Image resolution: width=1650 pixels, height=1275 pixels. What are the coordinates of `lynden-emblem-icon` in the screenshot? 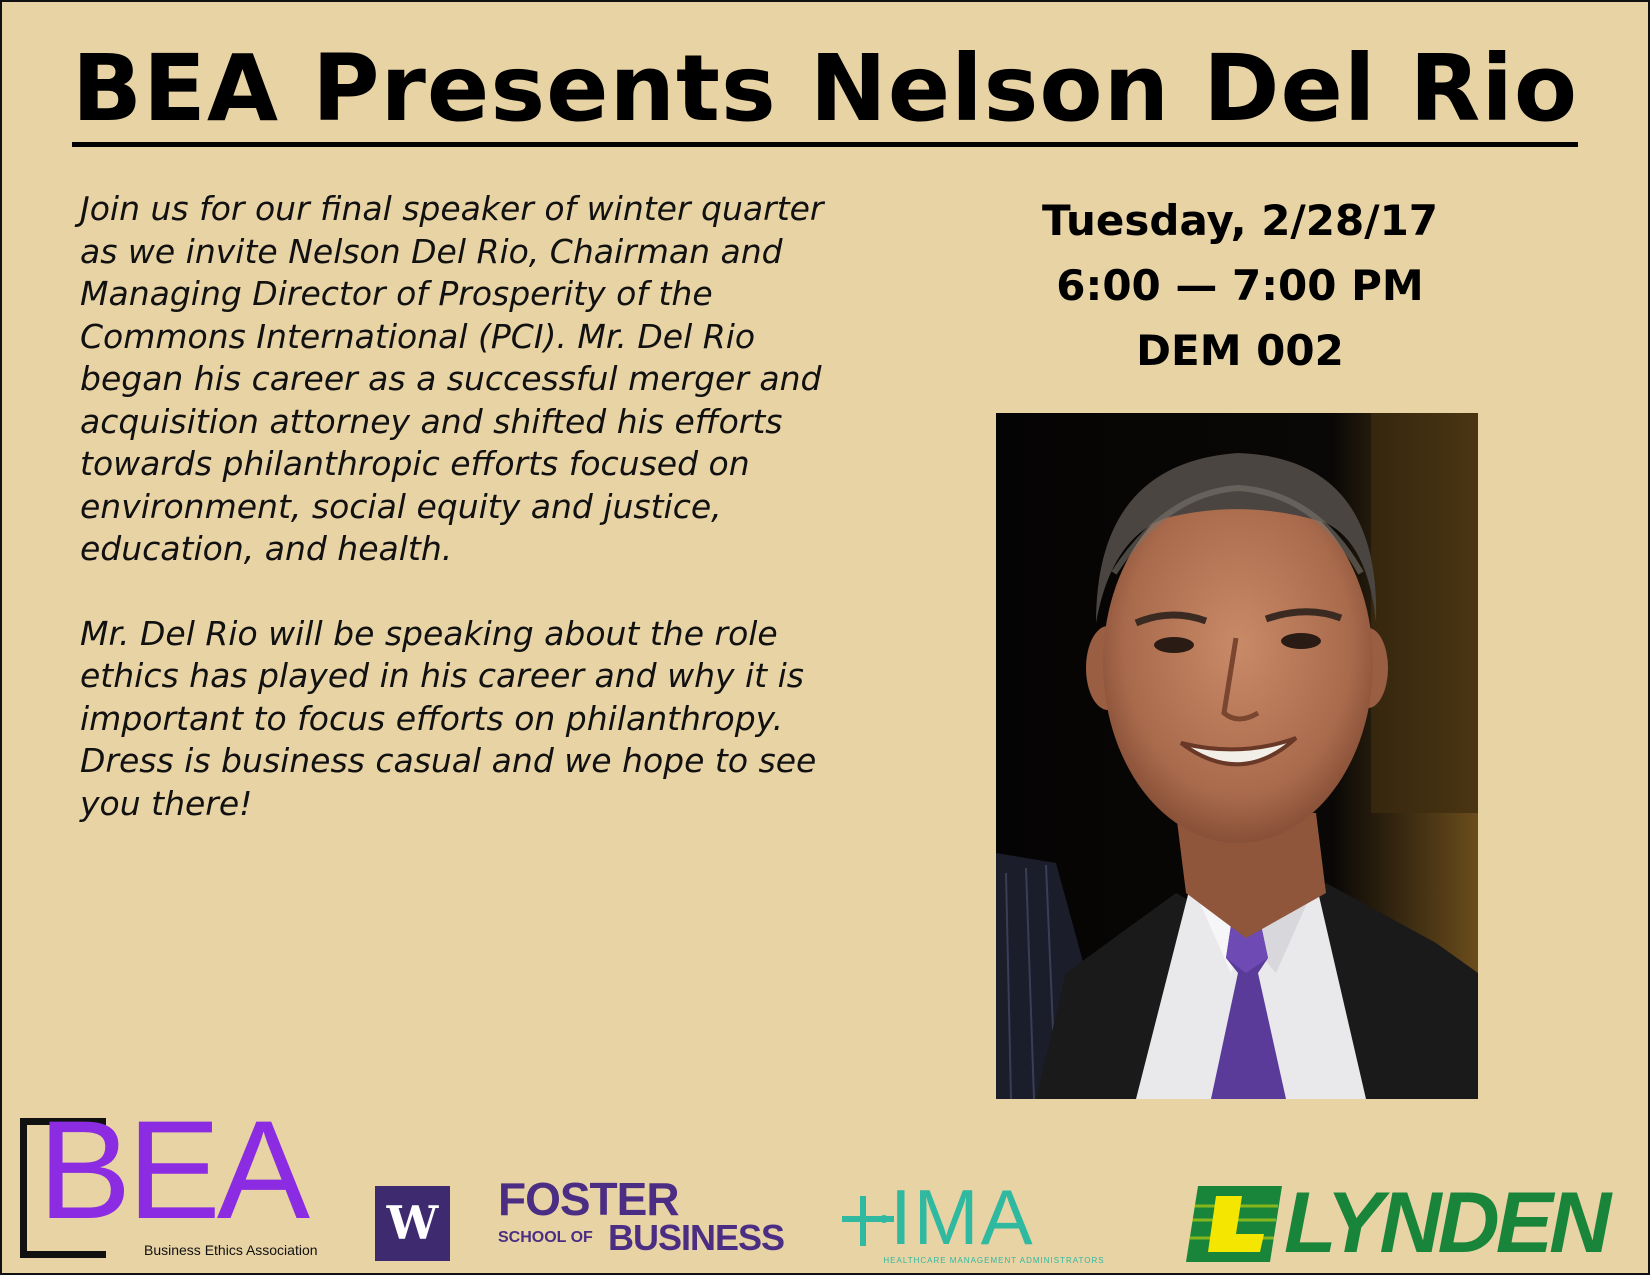 It's located at (1234, 1224).